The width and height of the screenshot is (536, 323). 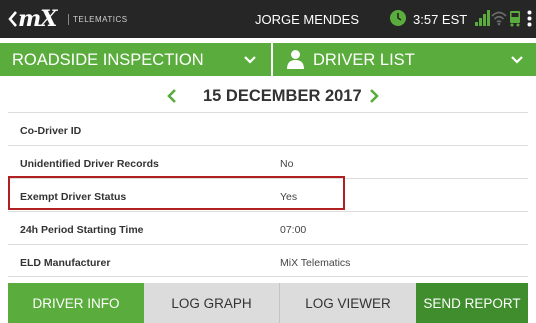 I want to click on tab-log-graph: LOG GRAPH, so click(x=212, y=303).